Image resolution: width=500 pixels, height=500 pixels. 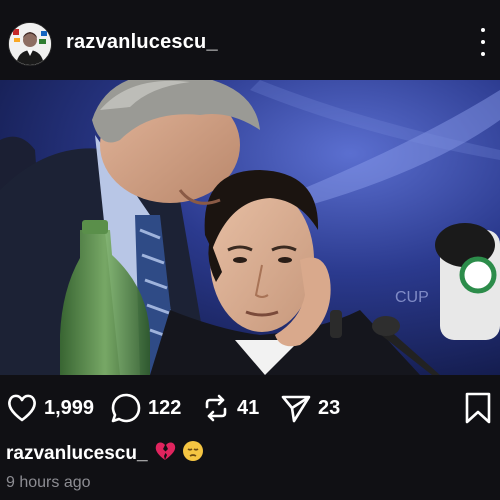 What do you see at coordinates (22, 408) in the screenshot?
I see `heart-icon` at bounding box center [22, 408].